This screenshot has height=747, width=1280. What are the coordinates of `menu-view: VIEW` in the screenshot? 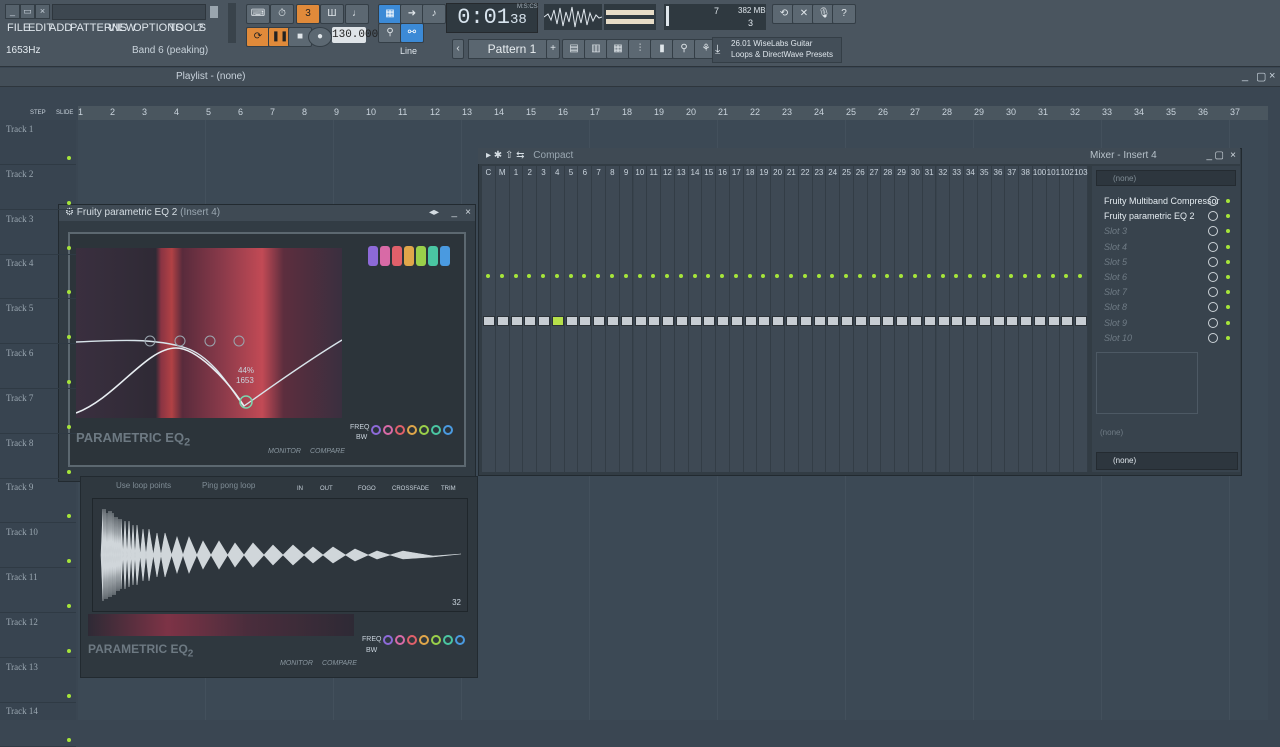 It's located at (122, 28).